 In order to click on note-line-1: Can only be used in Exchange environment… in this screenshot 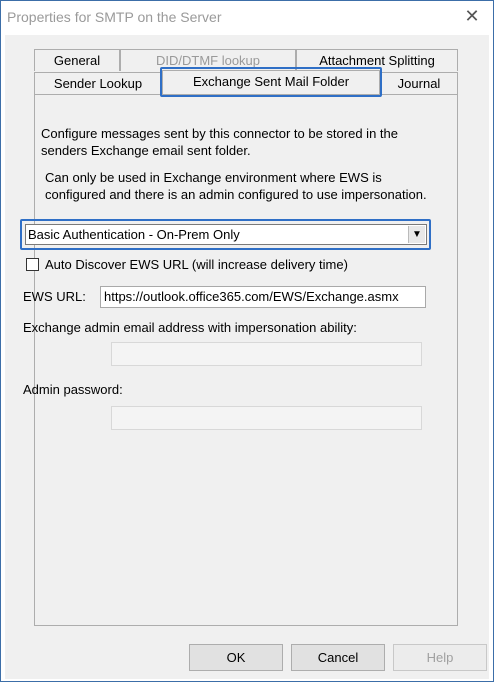, I will do `click(213, 177)`.